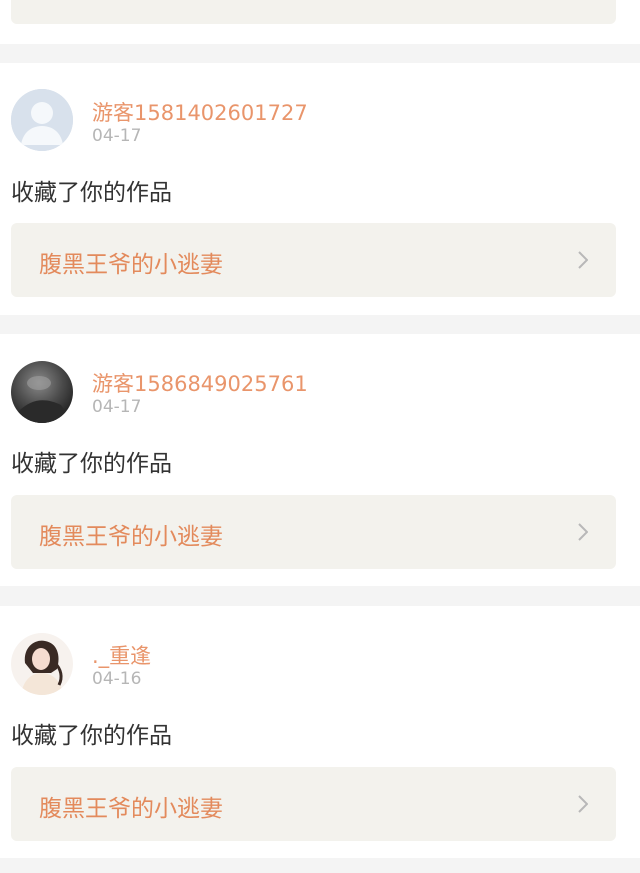 Image resolution: width=640 pixels, height=873 pixels. I want to click on previous-work-link, so click(313, 12).